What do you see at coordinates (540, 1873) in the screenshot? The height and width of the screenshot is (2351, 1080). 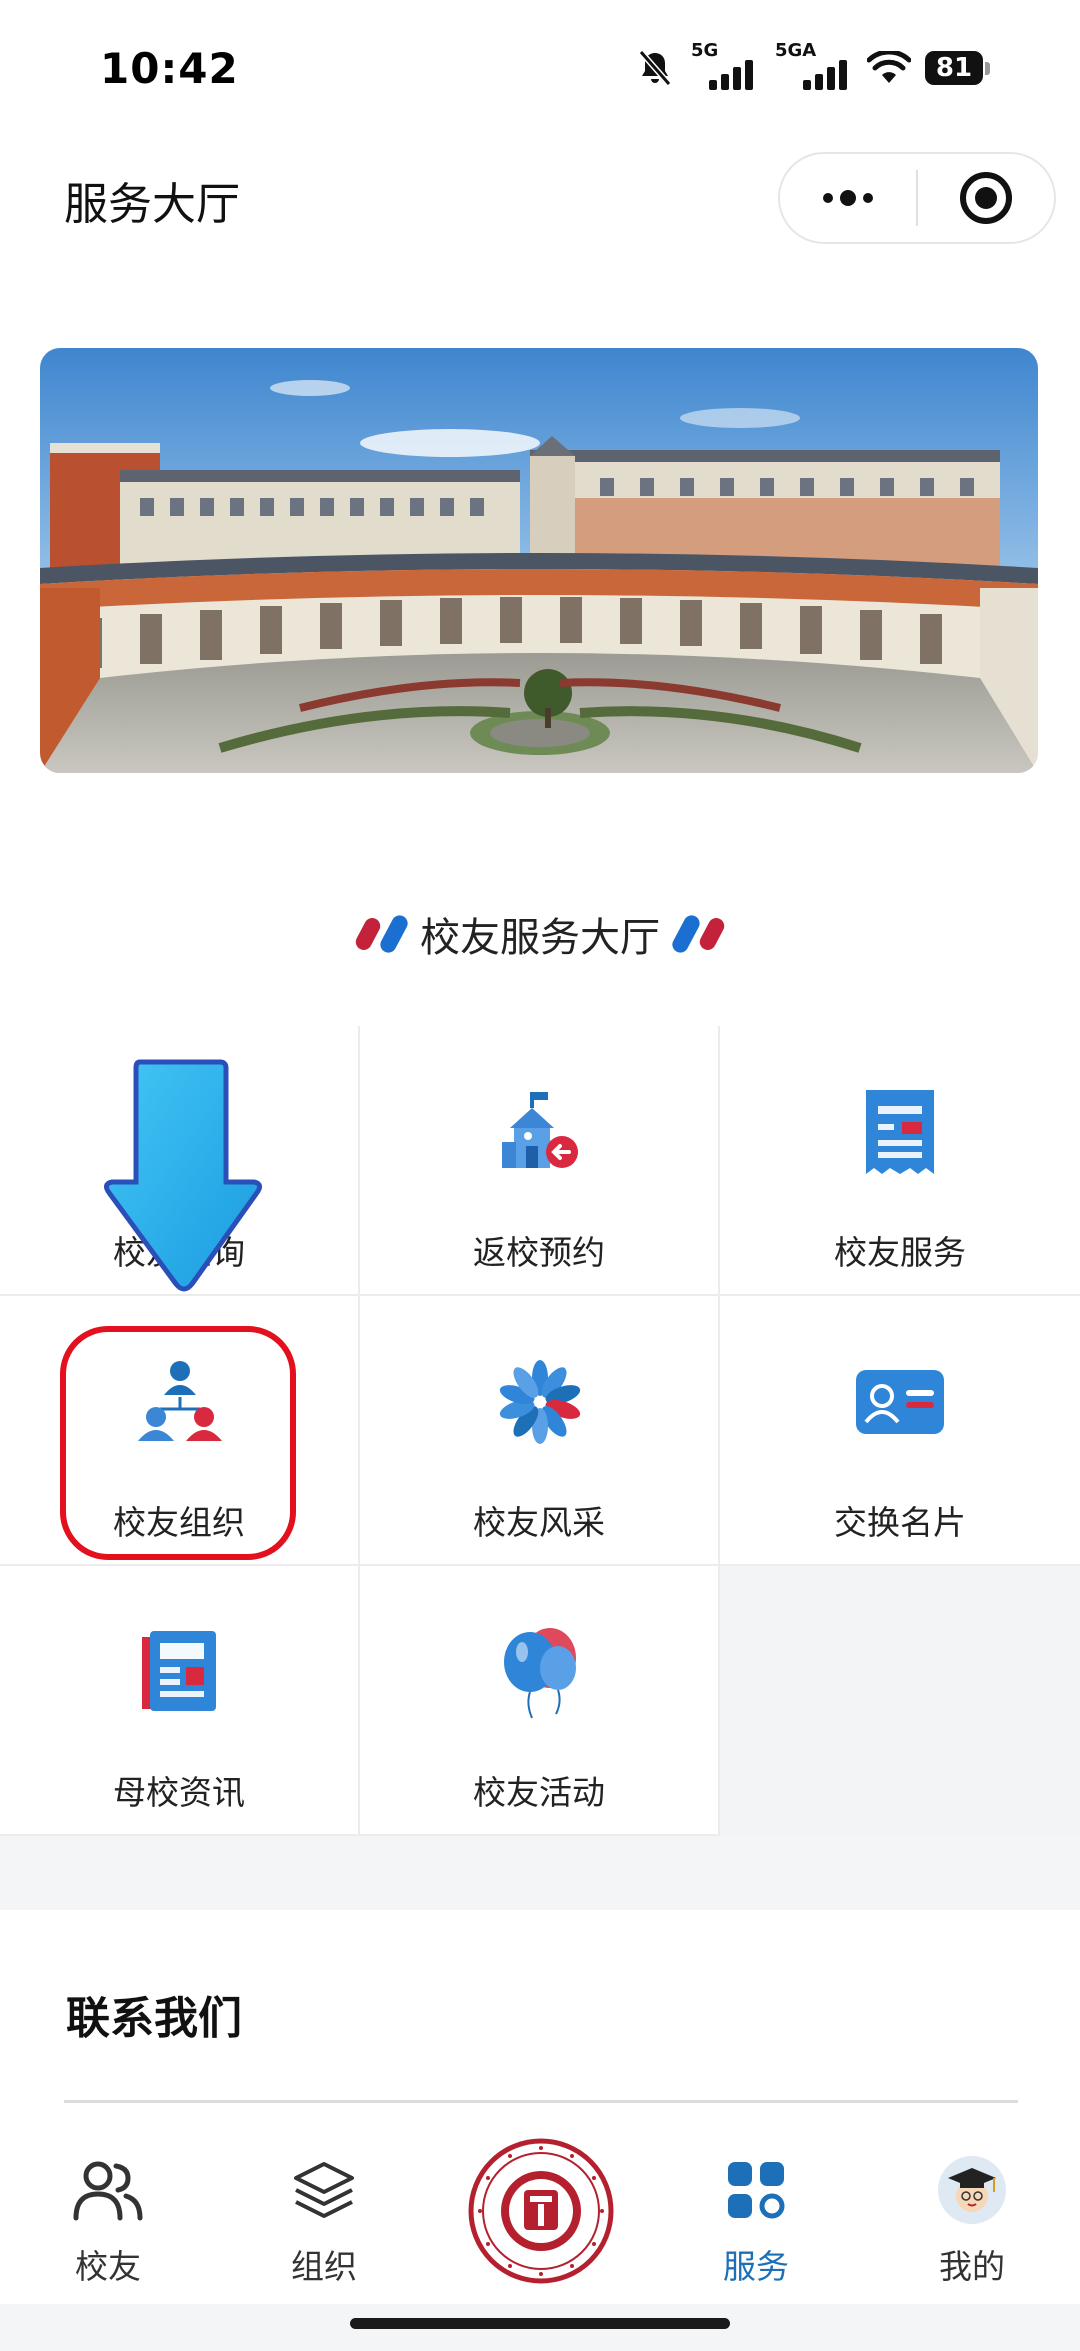 I see `section-separator` at bounding box center [540, 1873].